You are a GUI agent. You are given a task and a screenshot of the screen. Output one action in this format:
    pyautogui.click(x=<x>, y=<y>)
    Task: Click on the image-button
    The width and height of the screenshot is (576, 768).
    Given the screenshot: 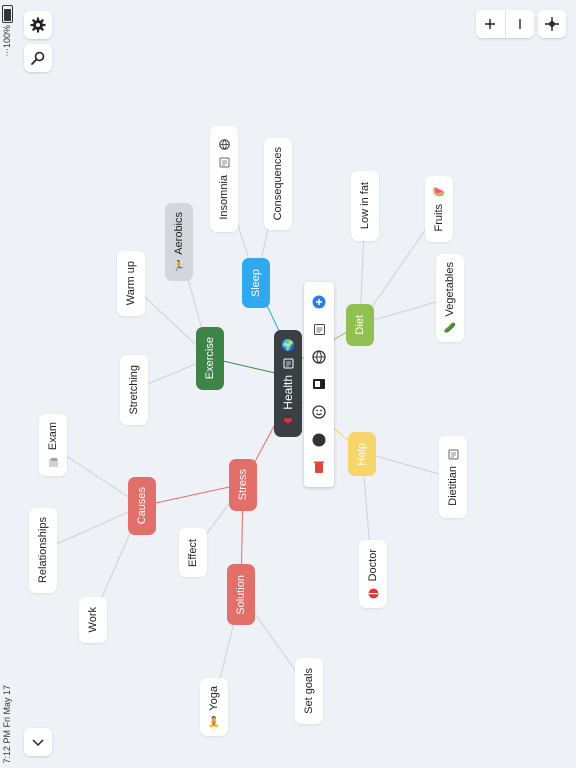 What is the action you would take?
    pyautogui.click(x=319, y=384)
    